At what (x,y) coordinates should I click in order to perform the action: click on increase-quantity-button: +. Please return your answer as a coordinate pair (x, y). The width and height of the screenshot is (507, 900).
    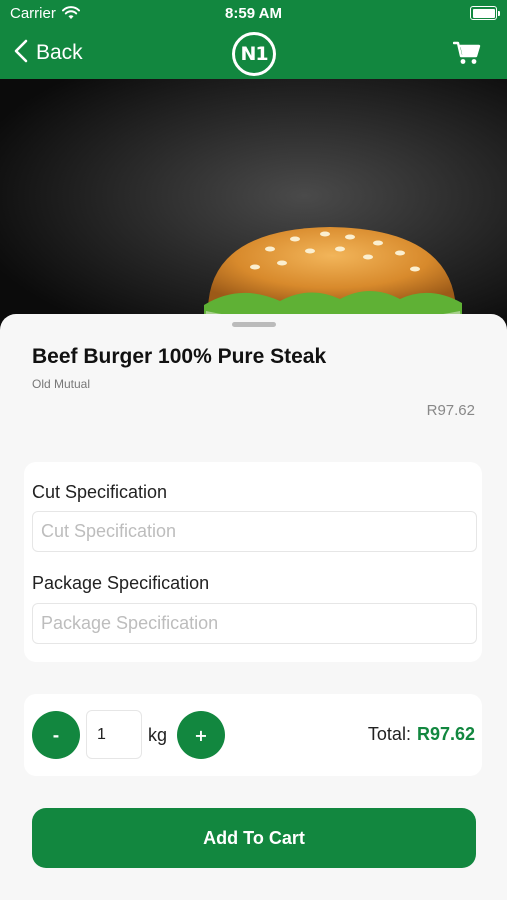
    Looking at the image, I should click on (201, 735).